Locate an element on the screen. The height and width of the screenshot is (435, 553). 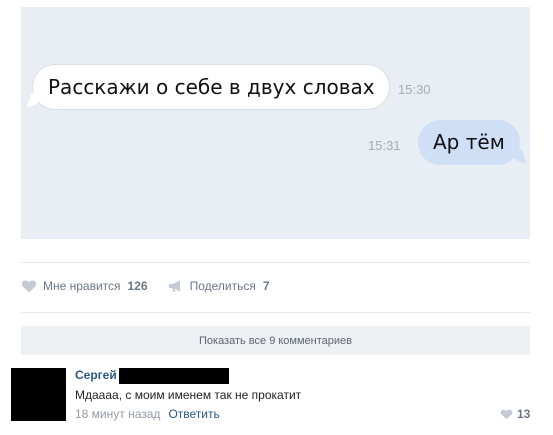
like-button: Мне нравится 126 is located at coordinates (84, 286).